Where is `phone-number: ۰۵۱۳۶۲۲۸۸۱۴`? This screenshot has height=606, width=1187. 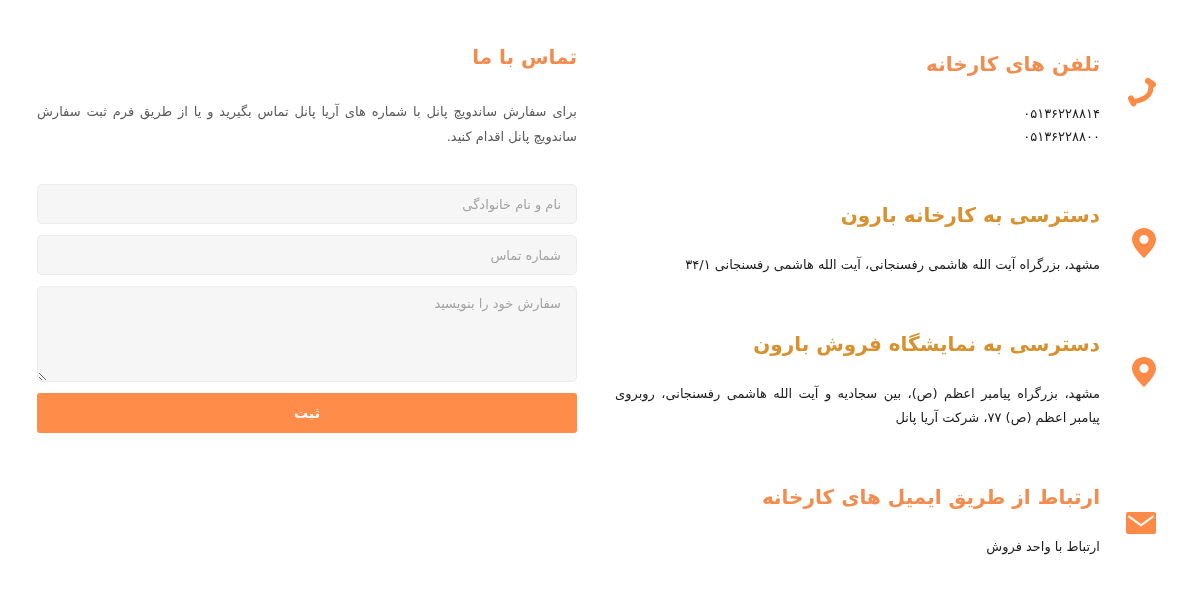
phone-number: ۰۵۱۳۶۲۲۸۸۱۴ is located at coordinates (1061, 114).